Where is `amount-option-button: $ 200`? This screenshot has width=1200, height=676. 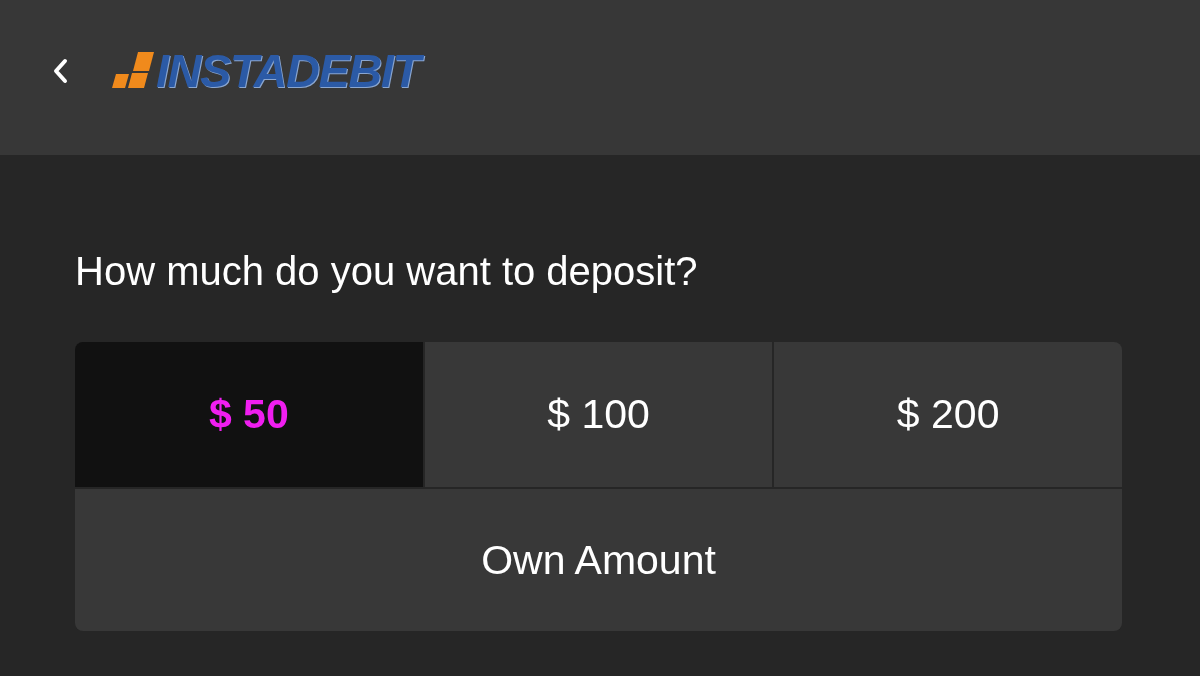
amount-option-button: $ 200 is located at coordinates (948, 414).